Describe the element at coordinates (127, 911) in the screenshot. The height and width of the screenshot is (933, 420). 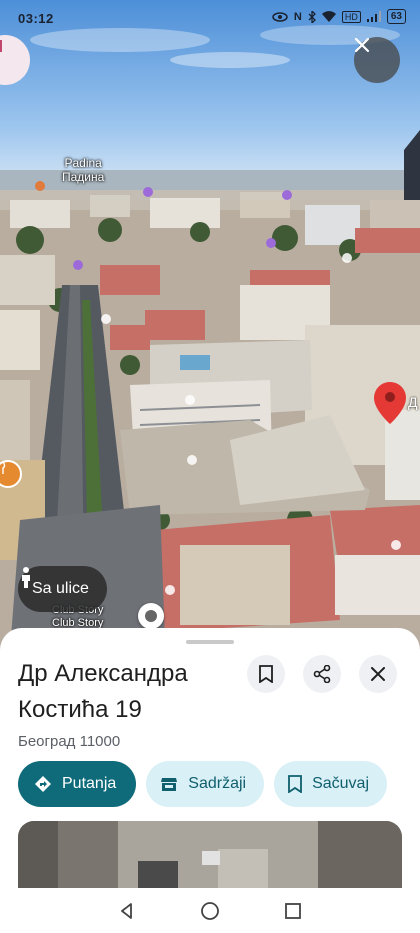
I see `back-icon` at that location.